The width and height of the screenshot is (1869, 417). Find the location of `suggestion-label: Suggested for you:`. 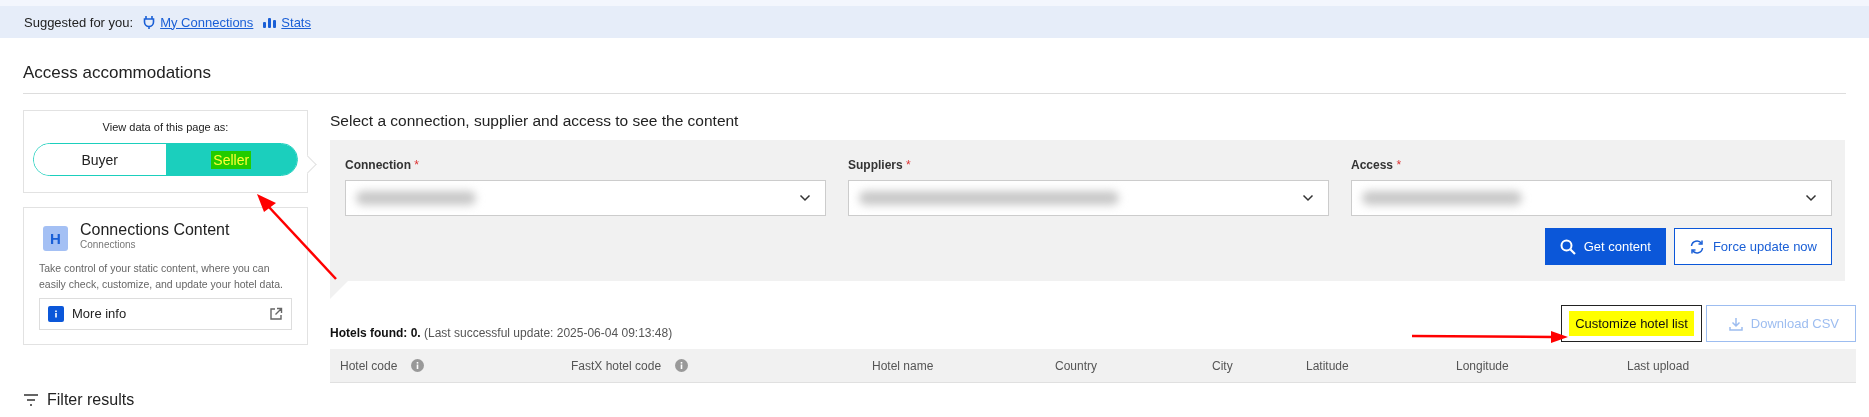

suggestion-label: Suggested for you: is located at coordinates (79, 22).